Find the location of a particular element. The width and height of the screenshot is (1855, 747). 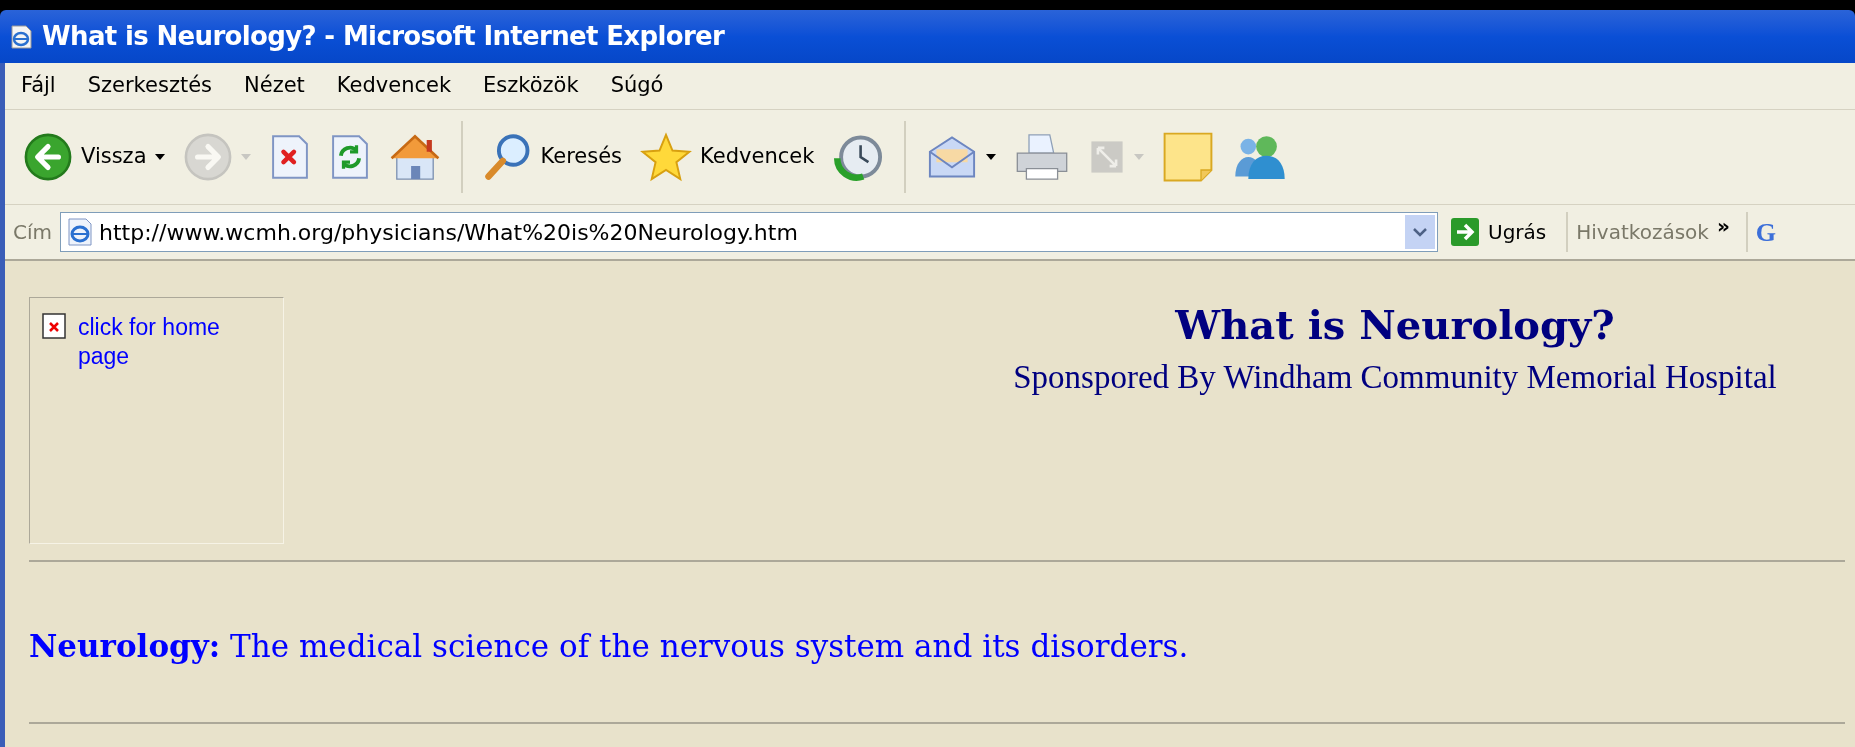

chevron-down-icon is located at coordinates (1420, 232).